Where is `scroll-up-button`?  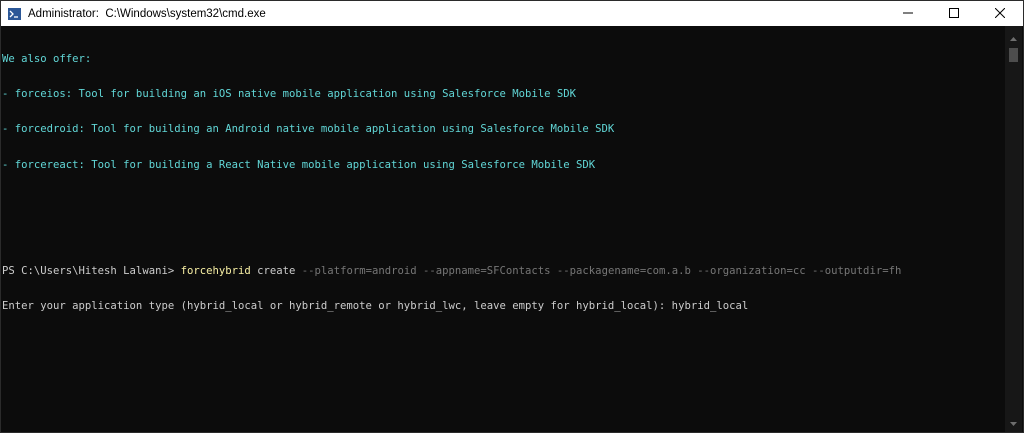 scroll-up-button is located at coordinates (1013, 36).